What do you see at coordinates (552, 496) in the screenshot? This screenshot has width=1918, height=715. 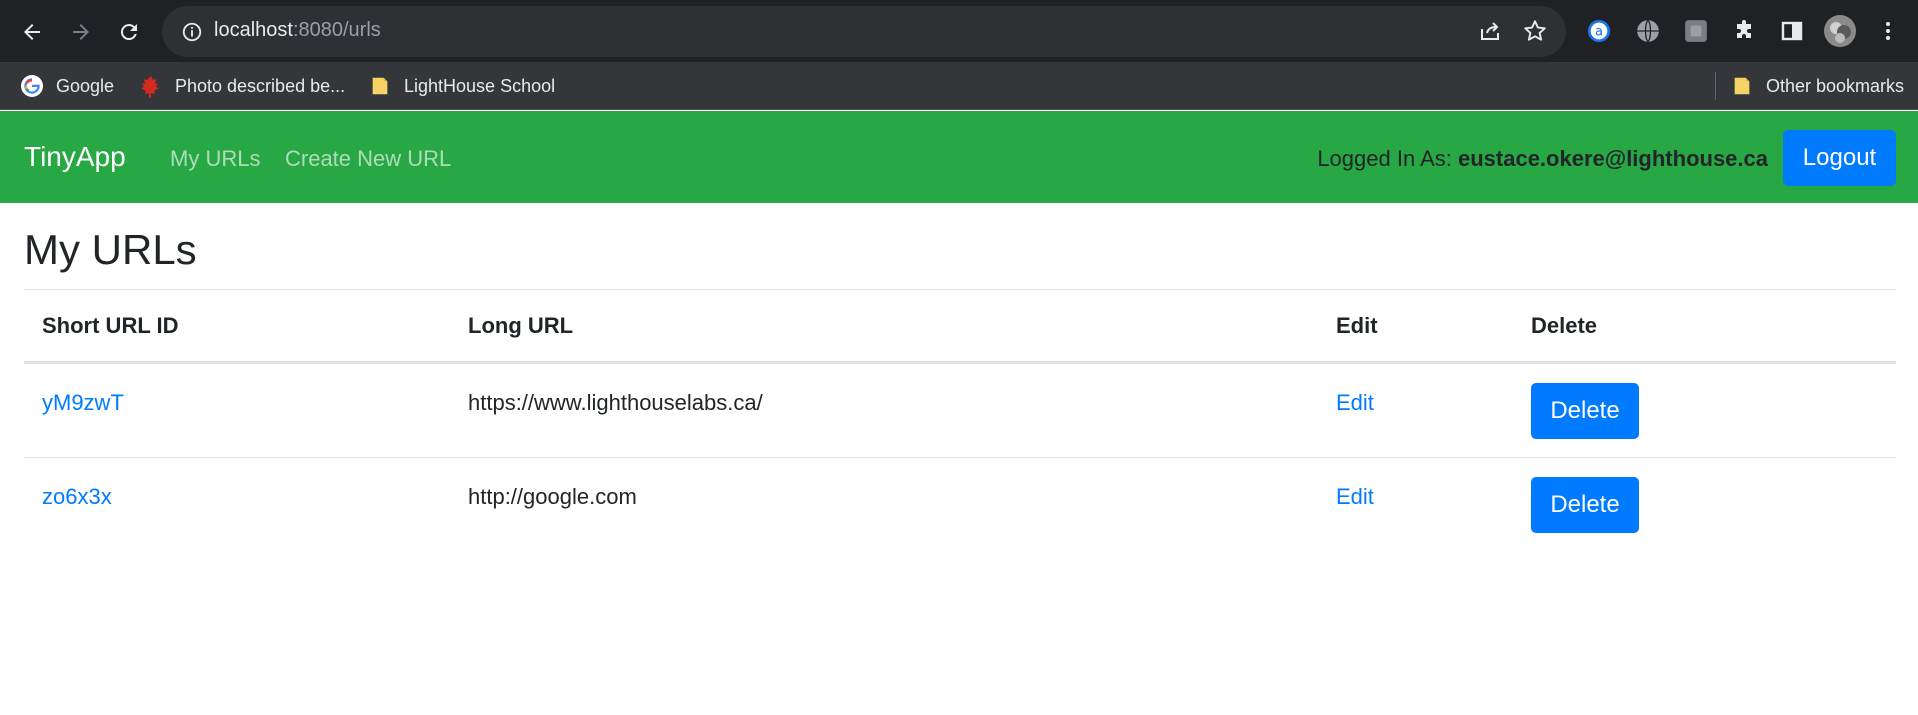 I see `long-url-text: http://google.com` at bounding box center [552, 496].